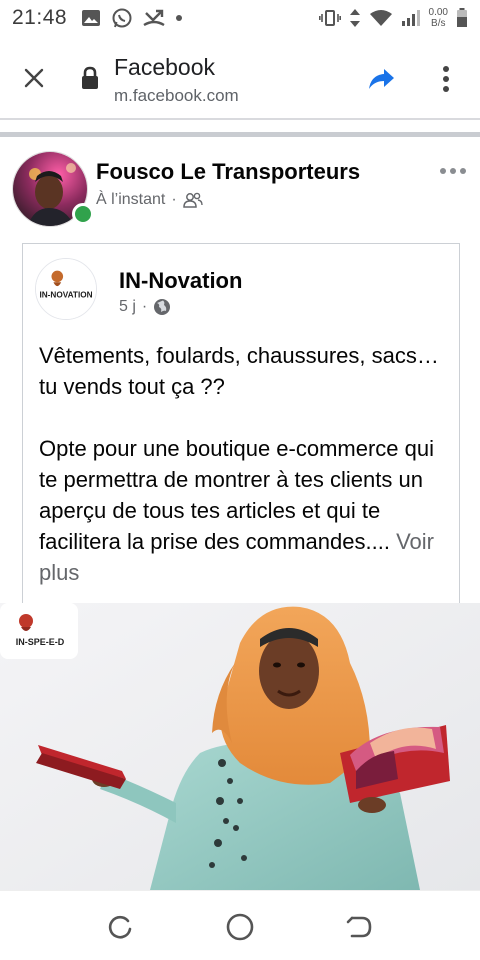 This screenshot has height=960, width=480. I want to click on net-speed-unit: B/s, so click(438, 23).